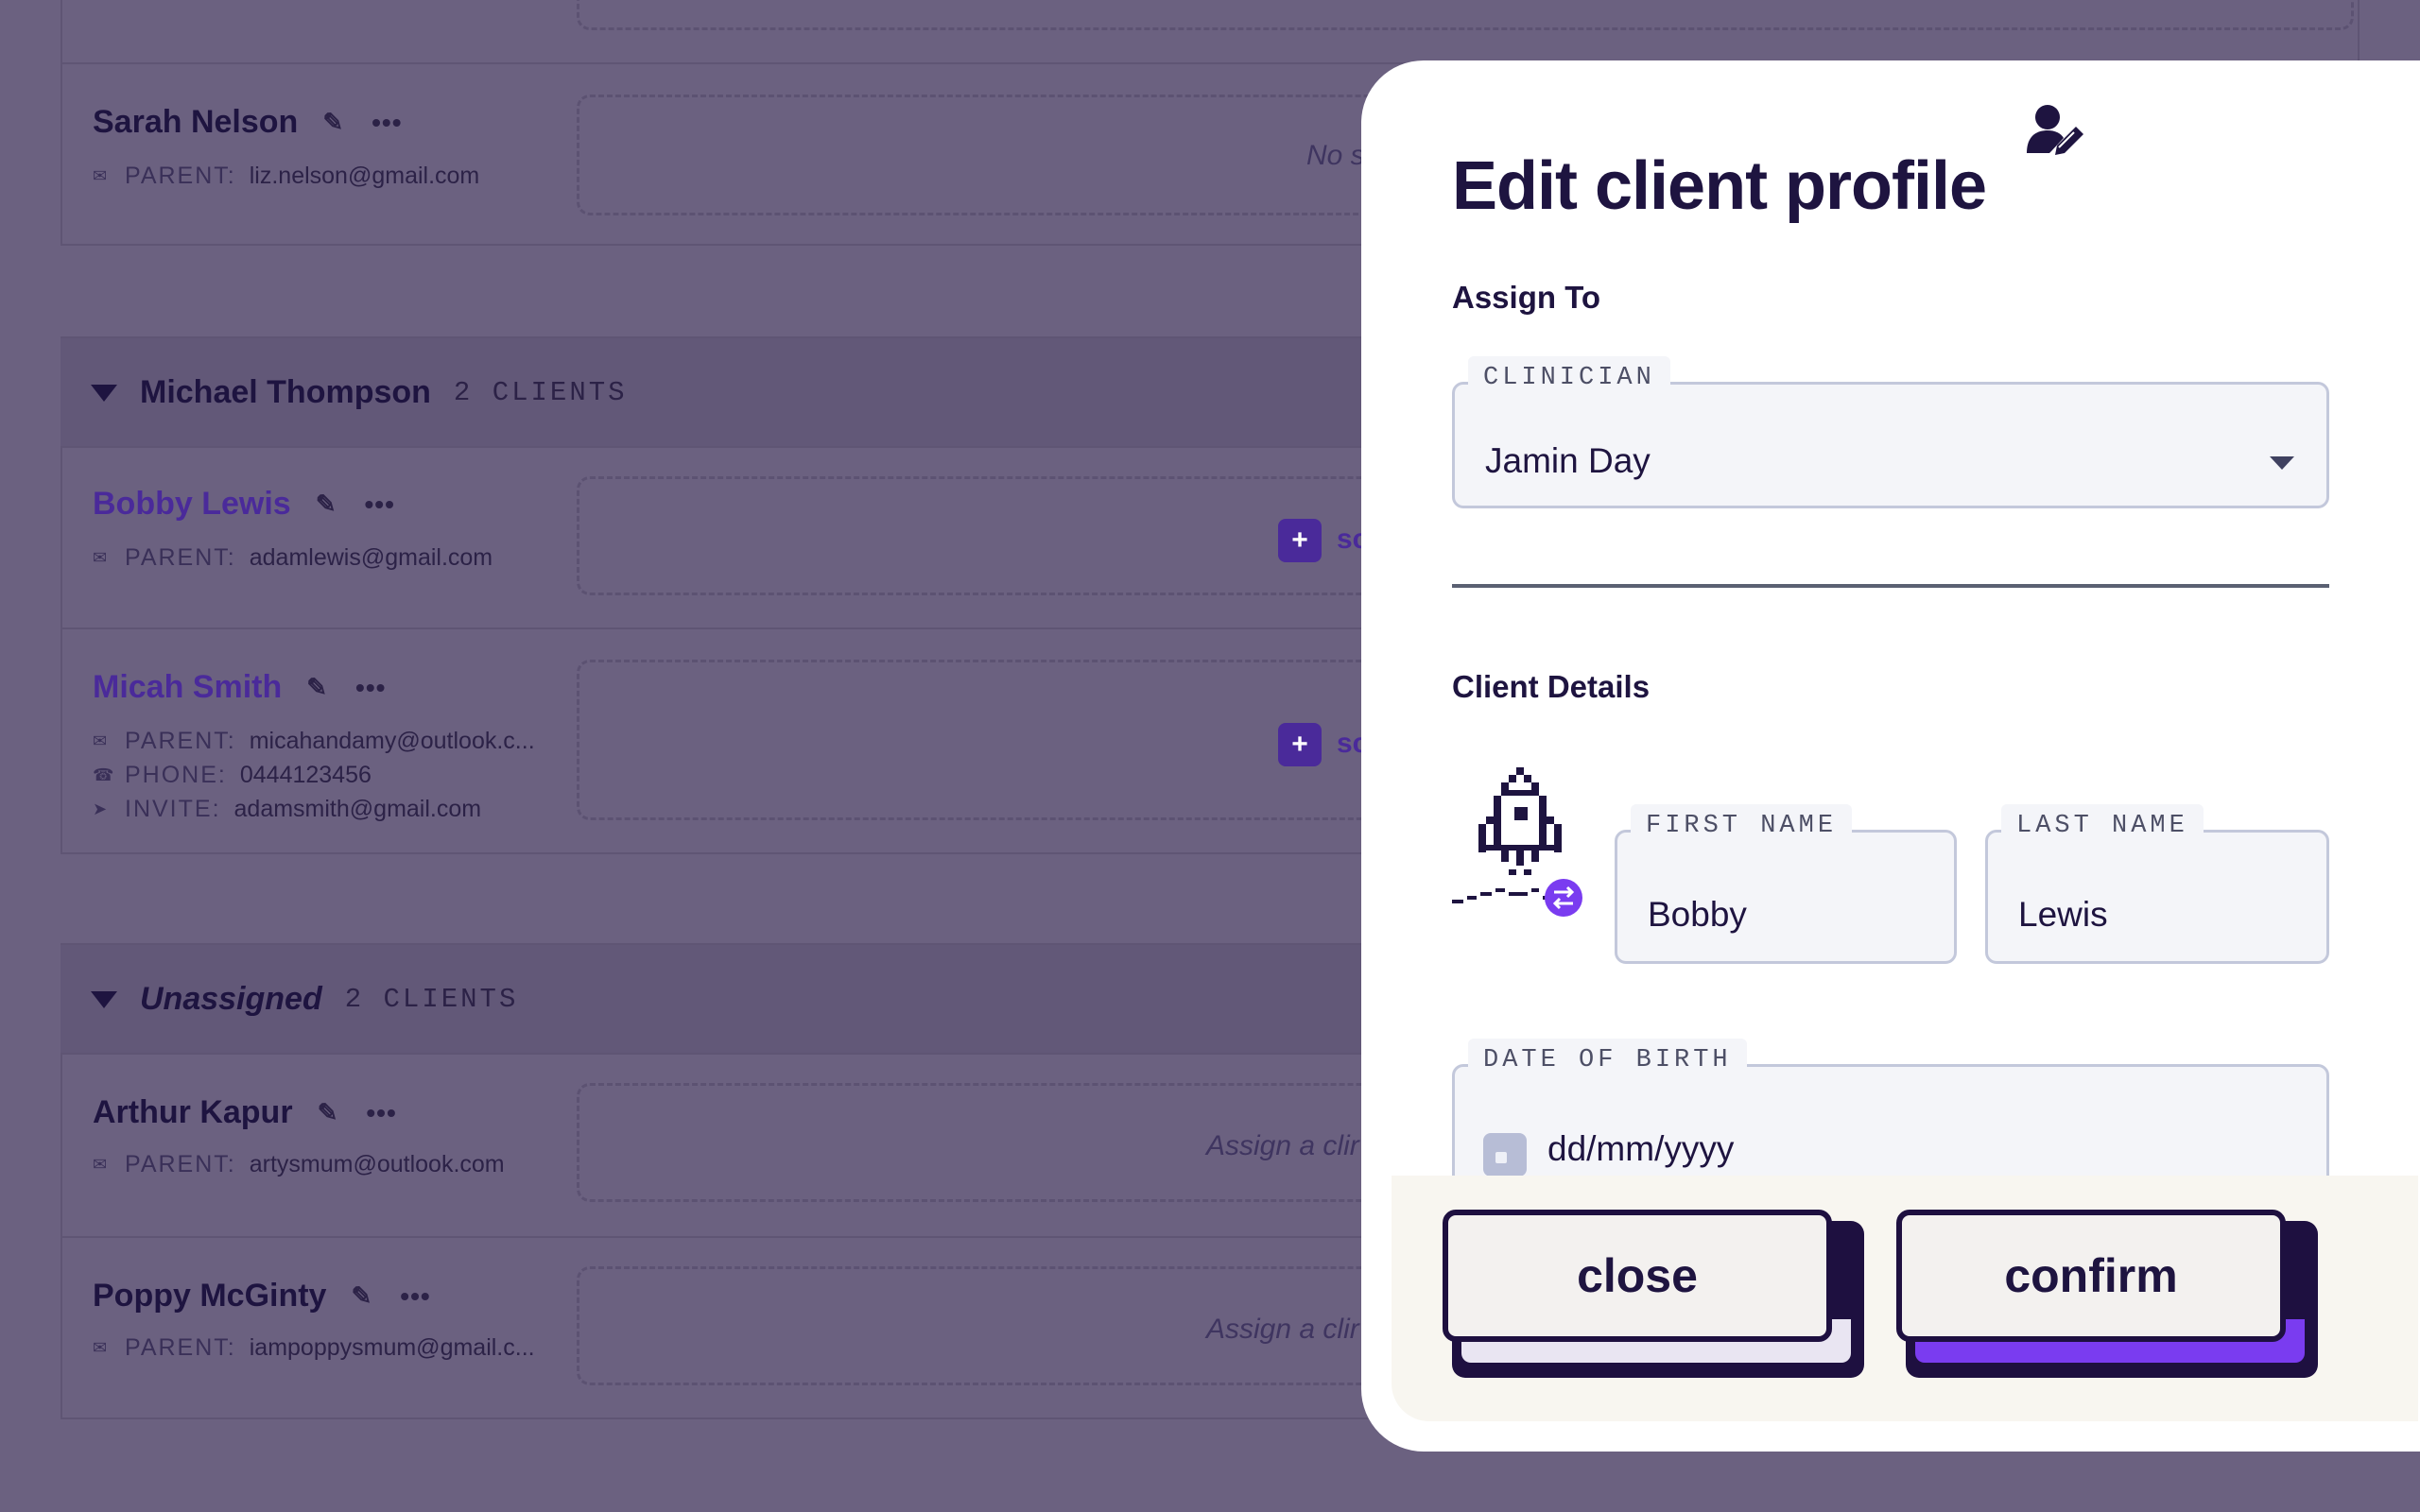  What do you see at coordinates (357, 809) in the screenshot?
I see `invite-email: adamsmith@gmail.com` at bounding box center [357, 809].